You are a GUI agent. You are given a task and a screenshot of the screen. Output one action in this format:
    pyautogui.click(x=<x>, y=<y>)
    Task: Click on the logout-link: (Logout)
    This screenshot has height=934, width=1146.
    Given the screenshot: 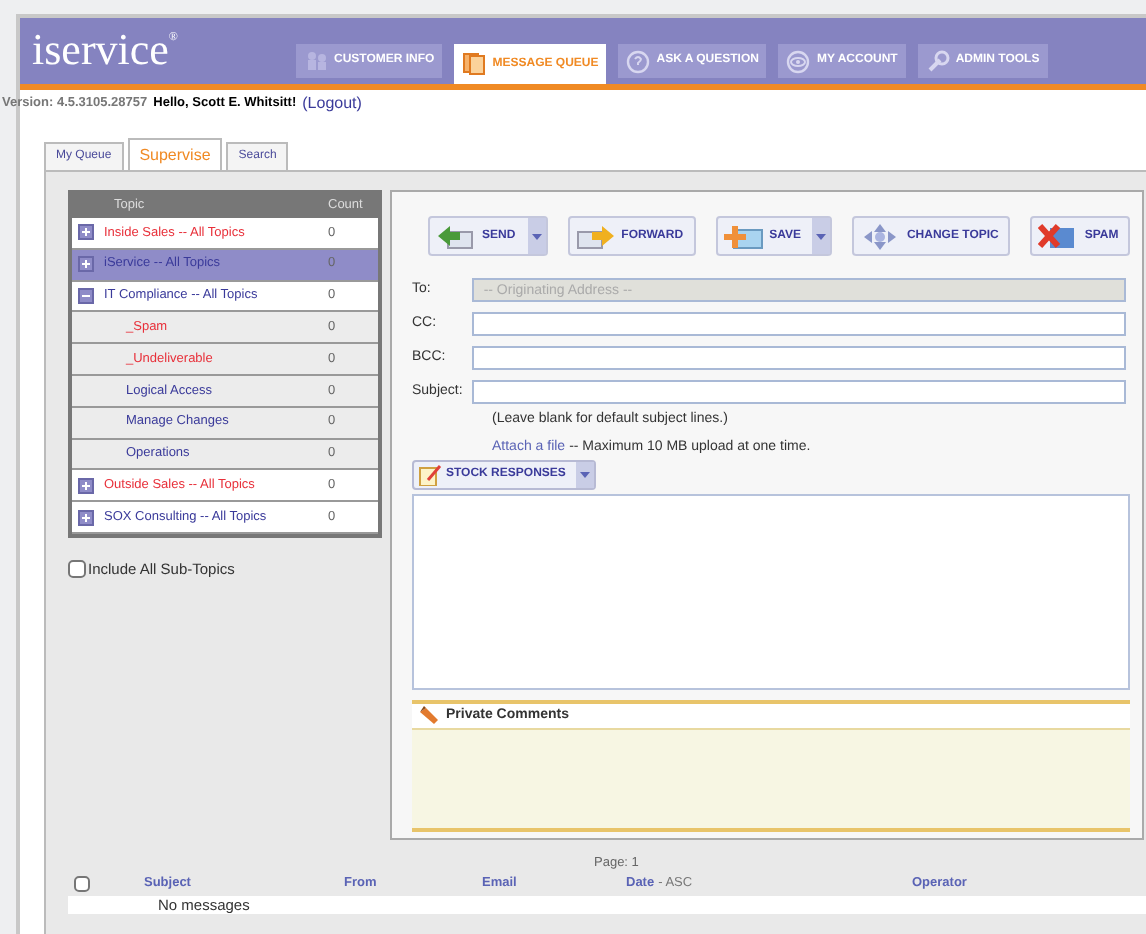 What is the action you would take?
    pyautogui.click(x=332, y=104)
    